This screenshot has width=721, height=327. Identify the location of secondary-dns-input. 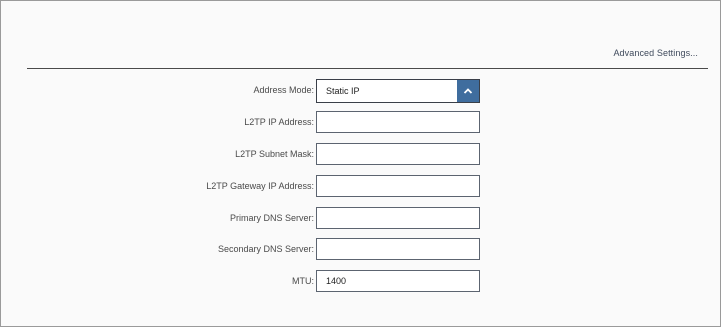
(398, 249).